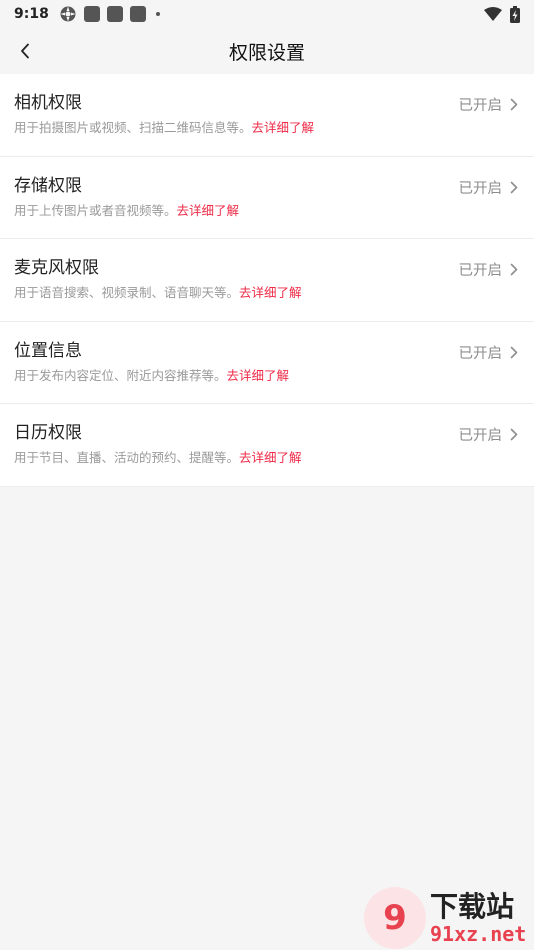 Image resolution: width=534 pixels, height=950 pixels. I want to click on permission-item-microphone: 麦克风权限 用于语音搜索、视频录制、语音聊天等。去详细了解 已开启, so click(267, 280).